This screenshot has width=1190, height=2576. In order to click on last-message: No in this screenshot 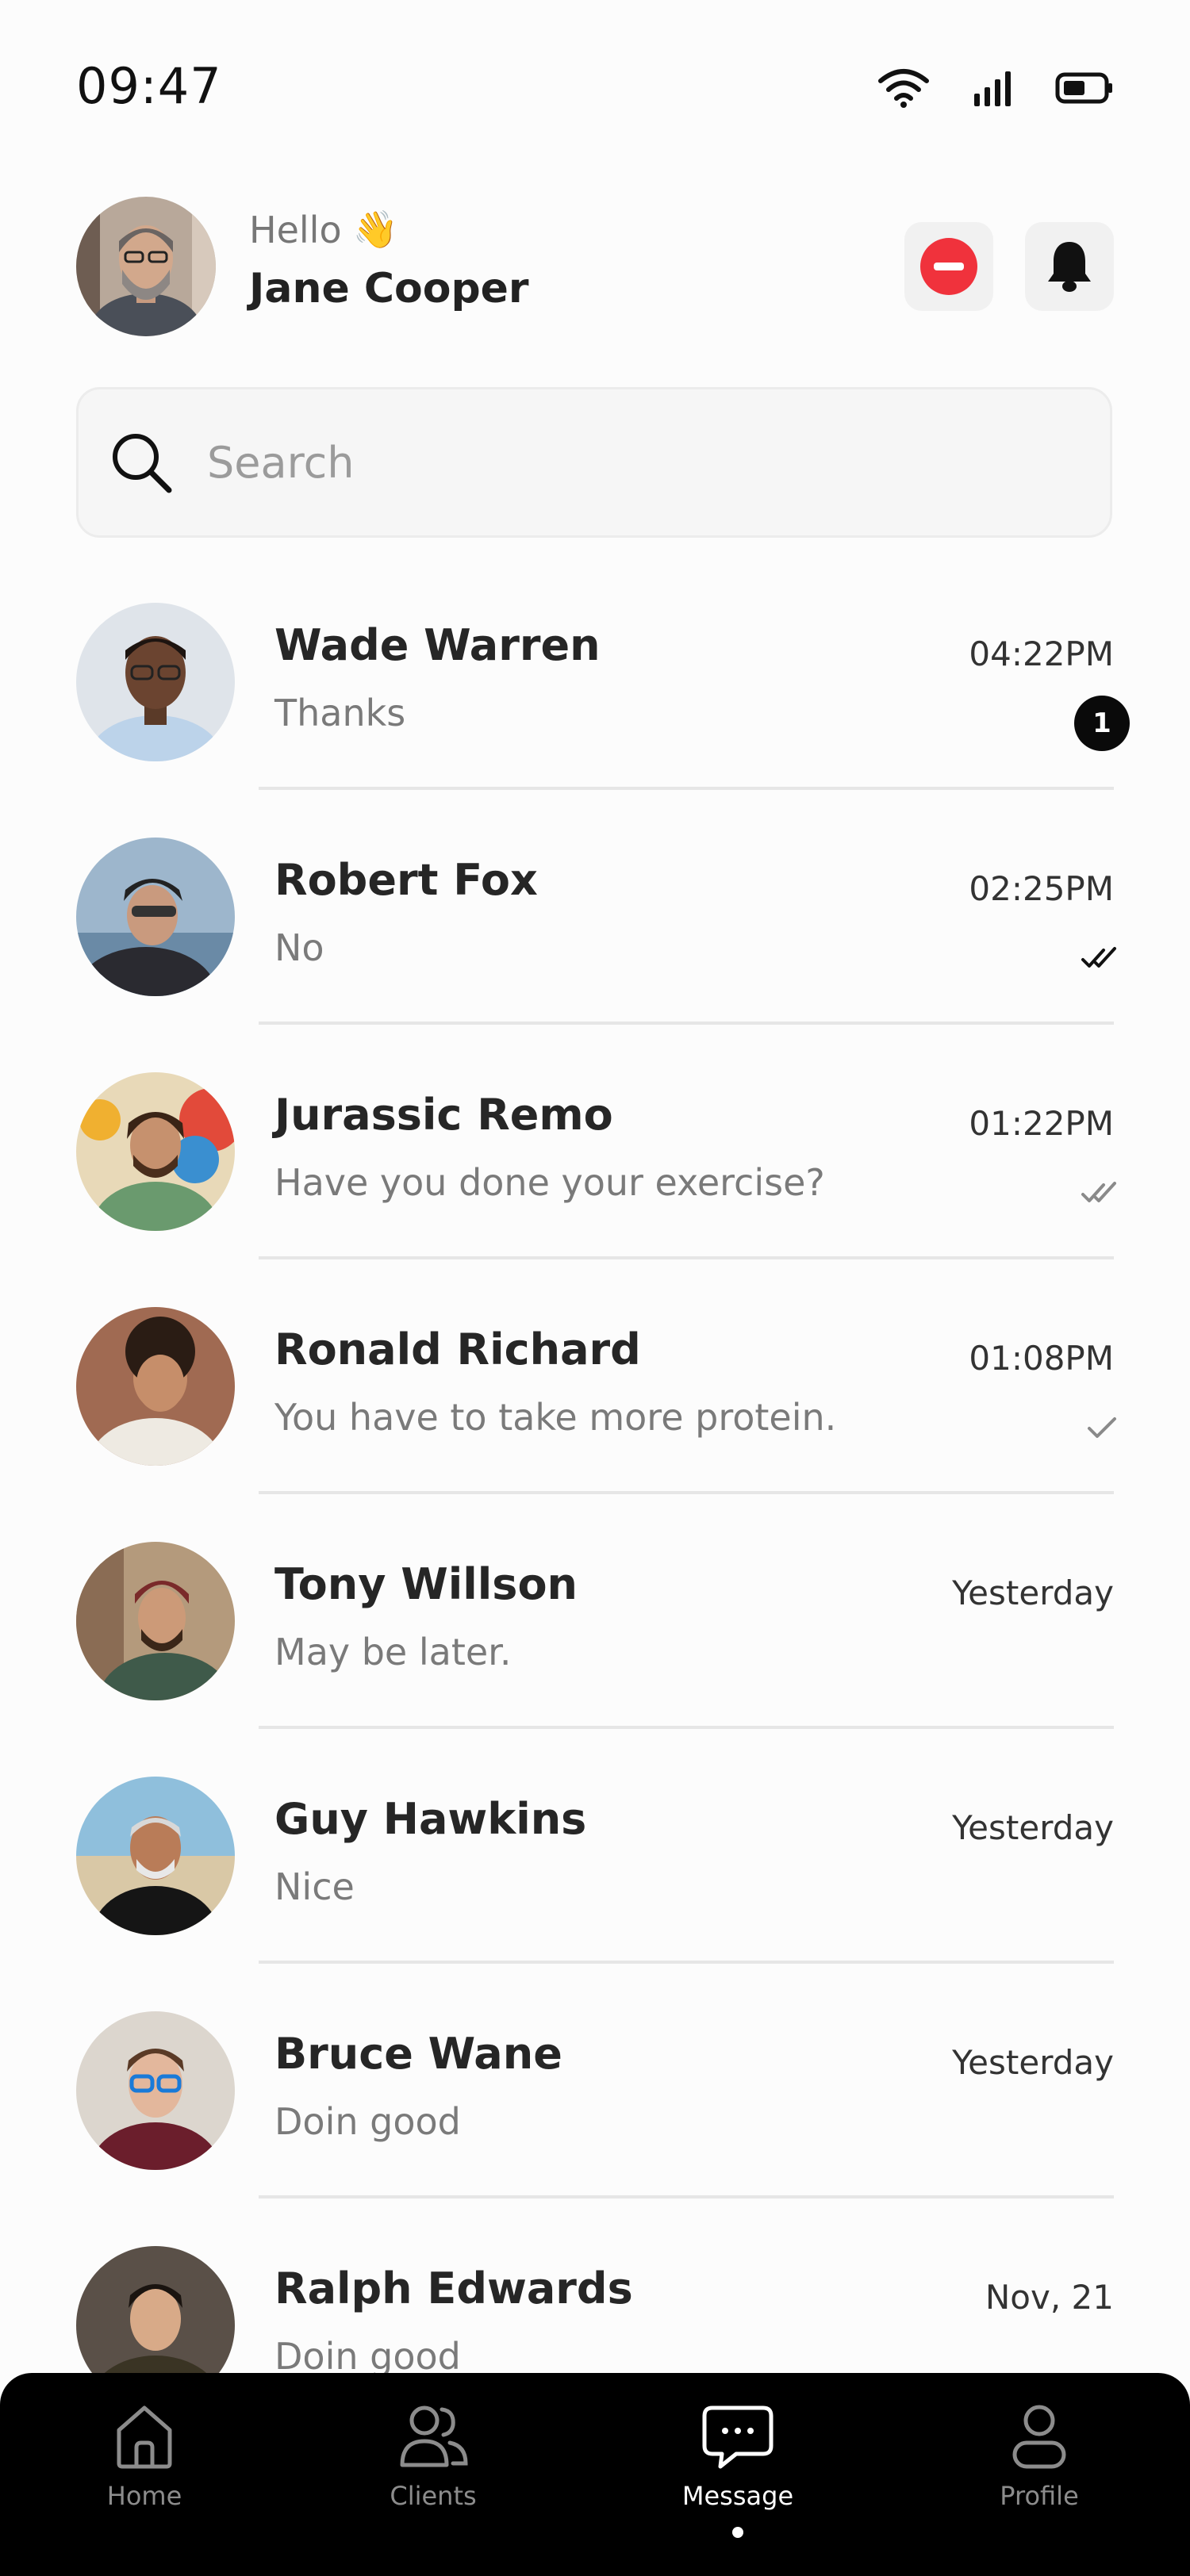, I will do `click(299, 947)`.